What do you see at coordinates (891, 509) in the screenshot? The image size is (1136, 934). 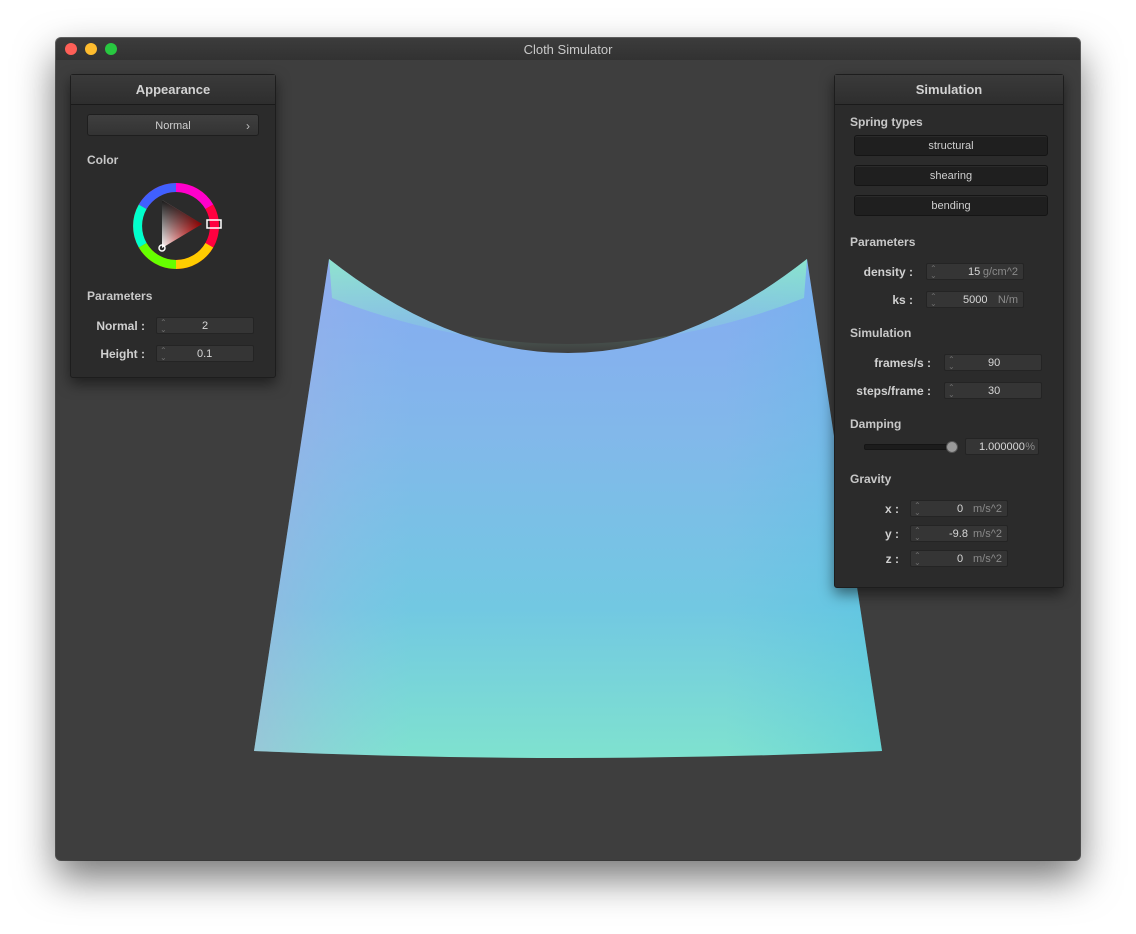 I see `gravity-x-label: x :` at bounding box center [891, 509].